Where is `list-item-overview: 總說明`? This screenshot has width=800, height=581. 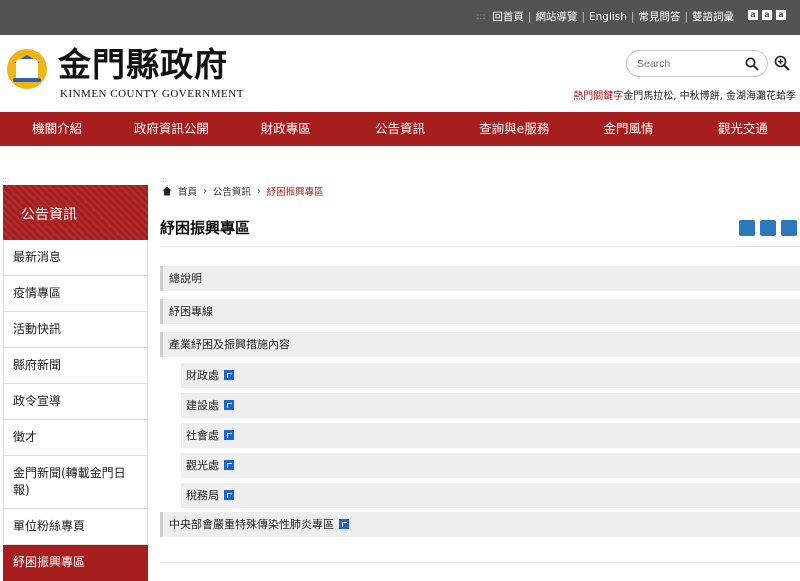 list-item-overview: 總說明 is located at coordinates (480, 278).